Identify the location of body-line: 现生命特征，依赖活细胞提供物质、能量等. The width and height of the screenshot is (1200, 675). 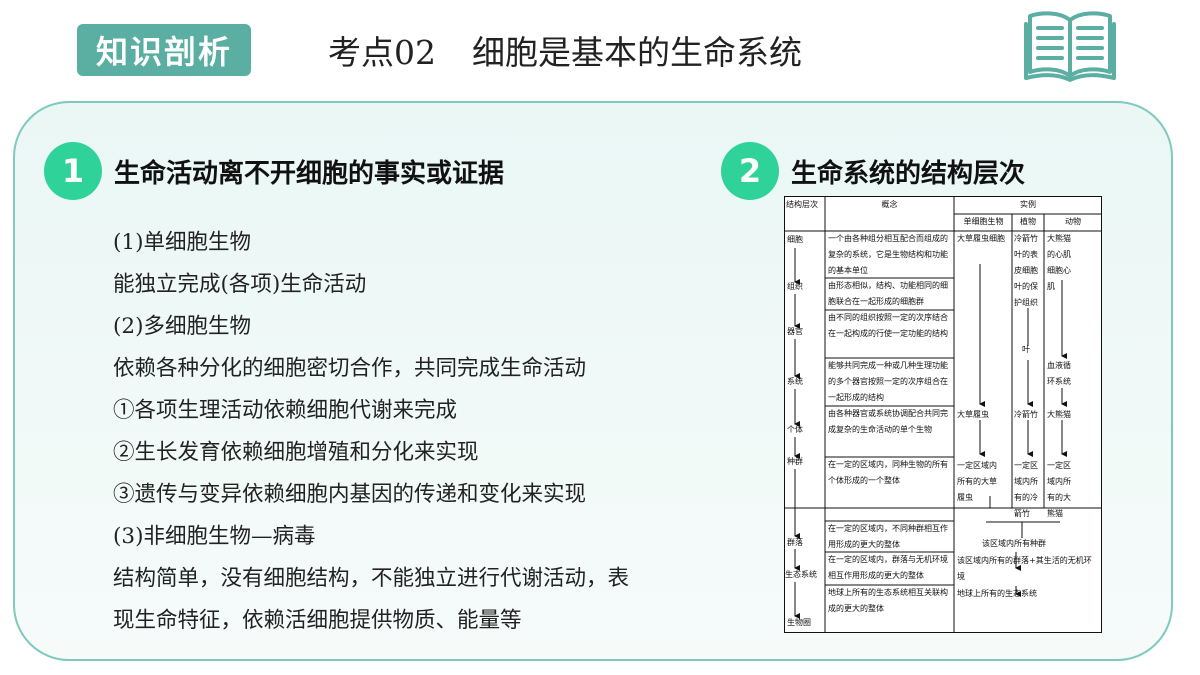
(317, 620).